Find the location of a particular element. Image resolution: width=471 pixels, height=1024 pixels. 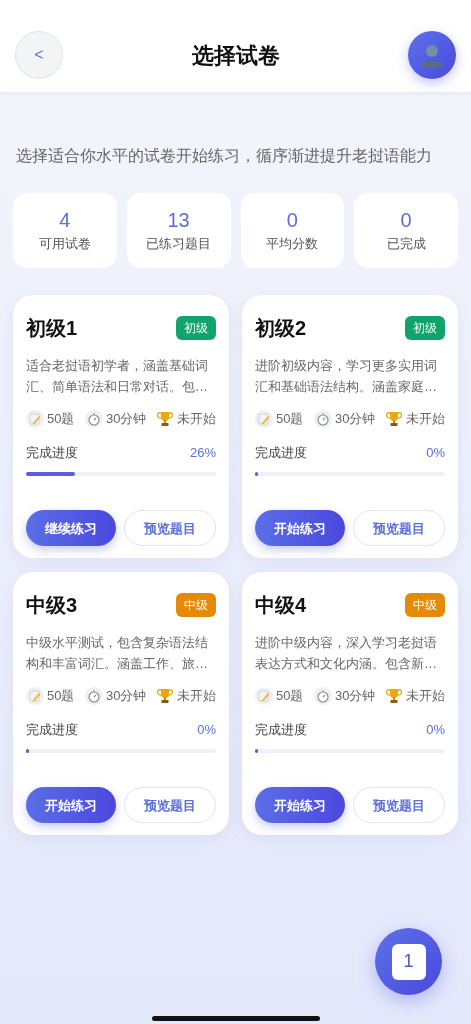

page-title: 选择试卷 is located at coordinates (235, 55).